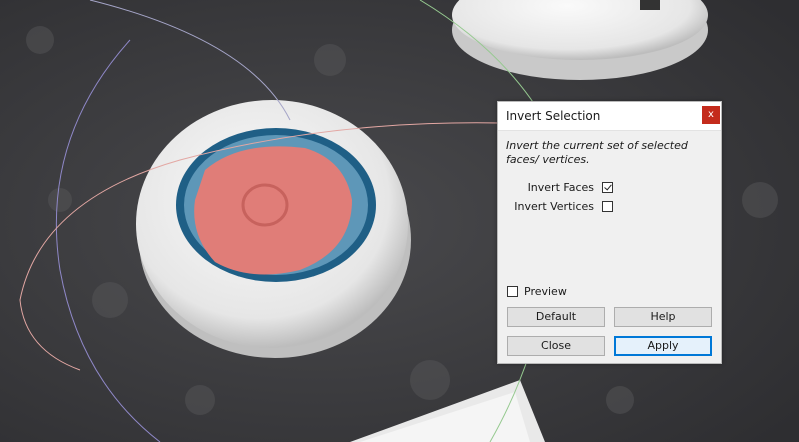 The width and height of the screenshot is (799, 442). Describe the element at coordinates (607, 206) in the screenshot. I see `invert-vertices-checkbox` at that location.